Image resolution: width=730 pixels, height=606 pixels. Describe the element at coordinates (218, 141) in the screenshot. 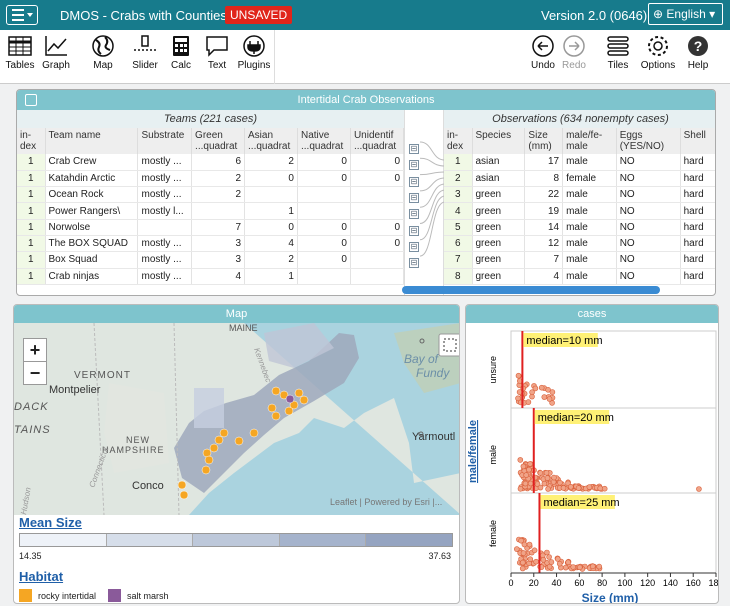

I see `column-header: Green ...quadrat` at that location.